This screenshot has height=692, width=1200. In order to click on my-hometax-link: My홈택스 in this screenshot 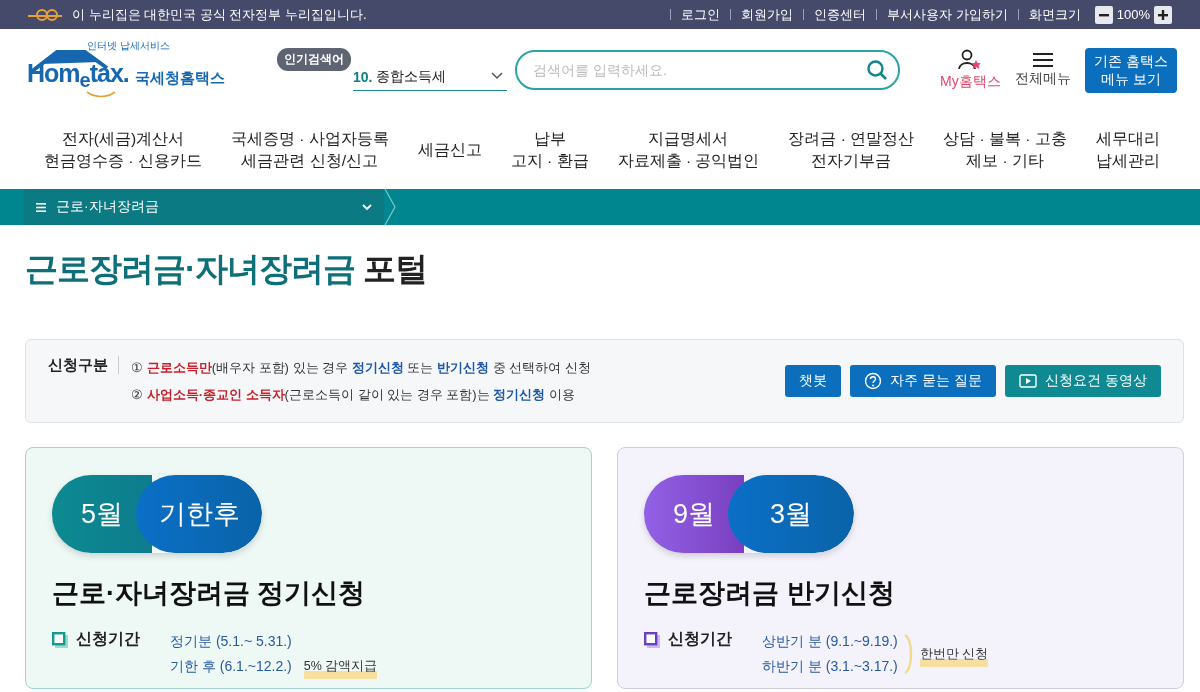, I will do `click(970, 70)`.